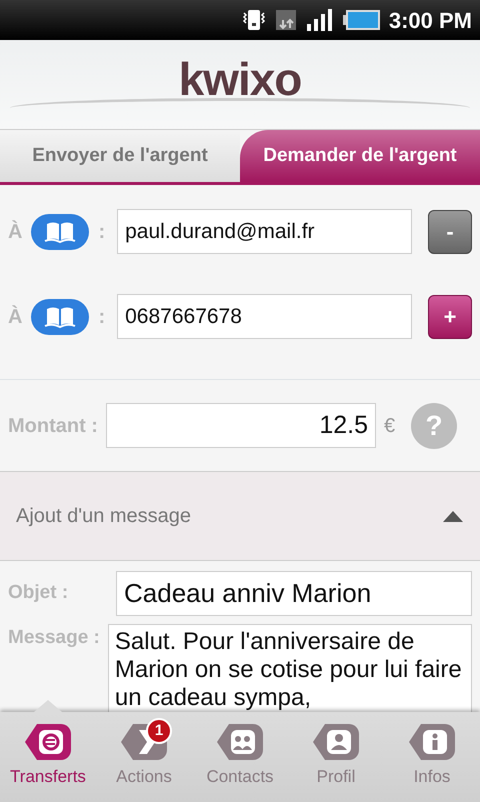  What do you see at coordinates (430, 20) in the screenshot?
I see `status-time: 3:00 PM` at bounding box center [430, 20].